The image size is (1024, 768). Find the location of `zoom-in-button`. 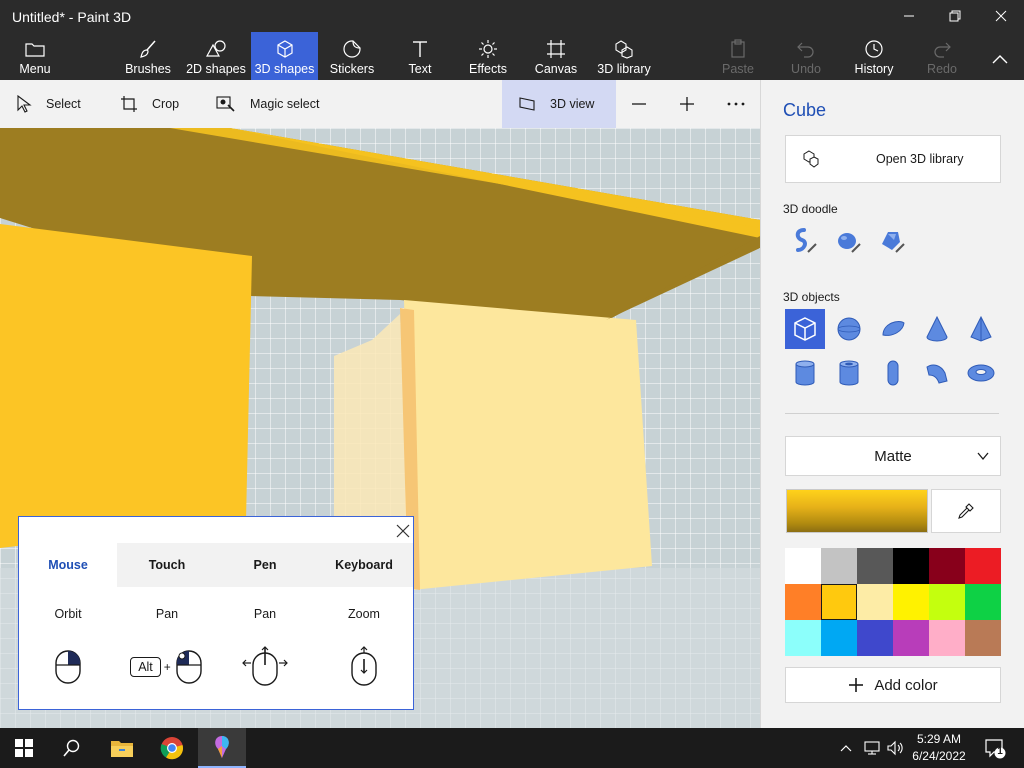

zoom-in-button is located at coordinates (694, 104).